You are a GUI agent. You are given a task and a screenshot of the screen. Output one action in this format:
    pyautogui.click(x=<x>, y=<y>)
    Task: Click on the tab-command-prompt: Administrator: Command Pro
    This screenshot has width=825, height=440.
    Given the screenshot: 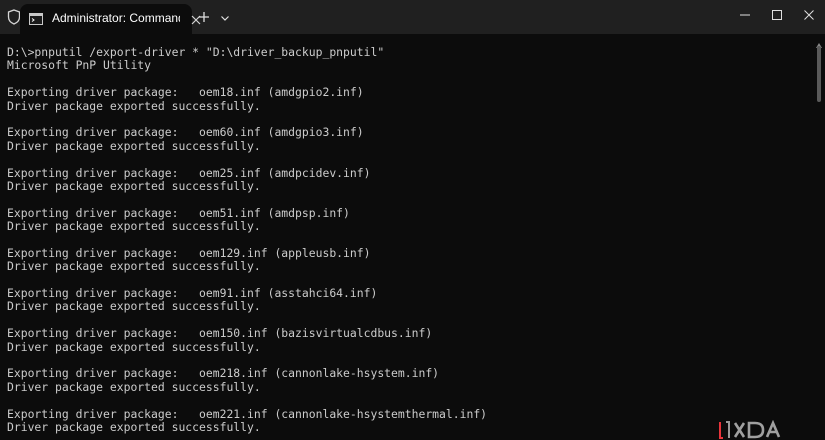 What is the action you would take?
    pyautogui.click(x=110, y=19)
    